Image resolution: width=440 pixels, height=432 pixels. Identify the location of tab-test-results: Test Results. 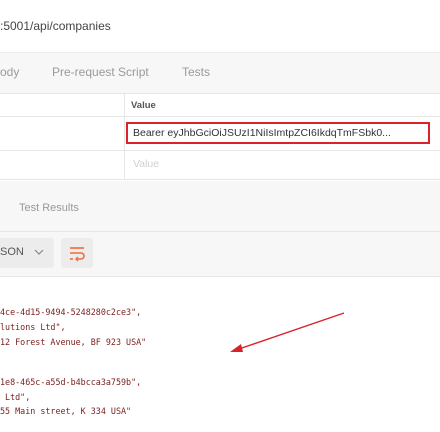
(49, 208).